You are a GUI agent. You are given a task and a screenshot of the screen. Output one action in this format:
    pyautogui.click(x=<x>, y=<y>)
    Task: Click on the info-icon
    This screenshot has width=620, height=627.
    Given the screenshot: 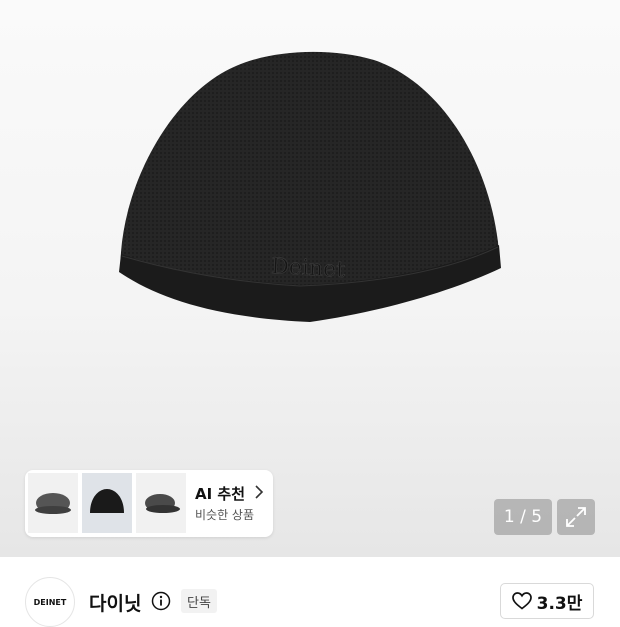 What is the action you would take?
    pyautogui.click(x=161, y=601)
    